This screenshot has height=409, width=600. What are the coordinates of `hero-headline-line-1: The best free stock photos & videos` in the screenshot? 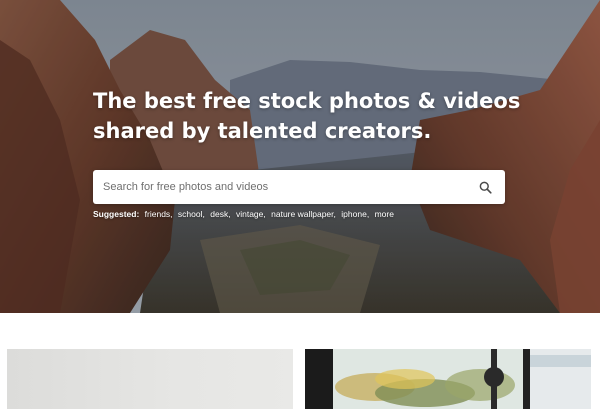 It's located at (307, 101).